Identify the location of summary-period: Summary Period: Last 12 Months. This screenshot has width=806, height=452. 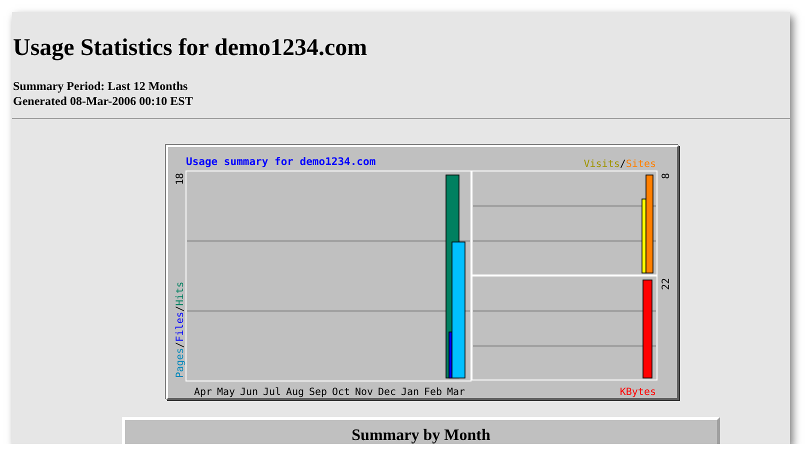
(101, 86).